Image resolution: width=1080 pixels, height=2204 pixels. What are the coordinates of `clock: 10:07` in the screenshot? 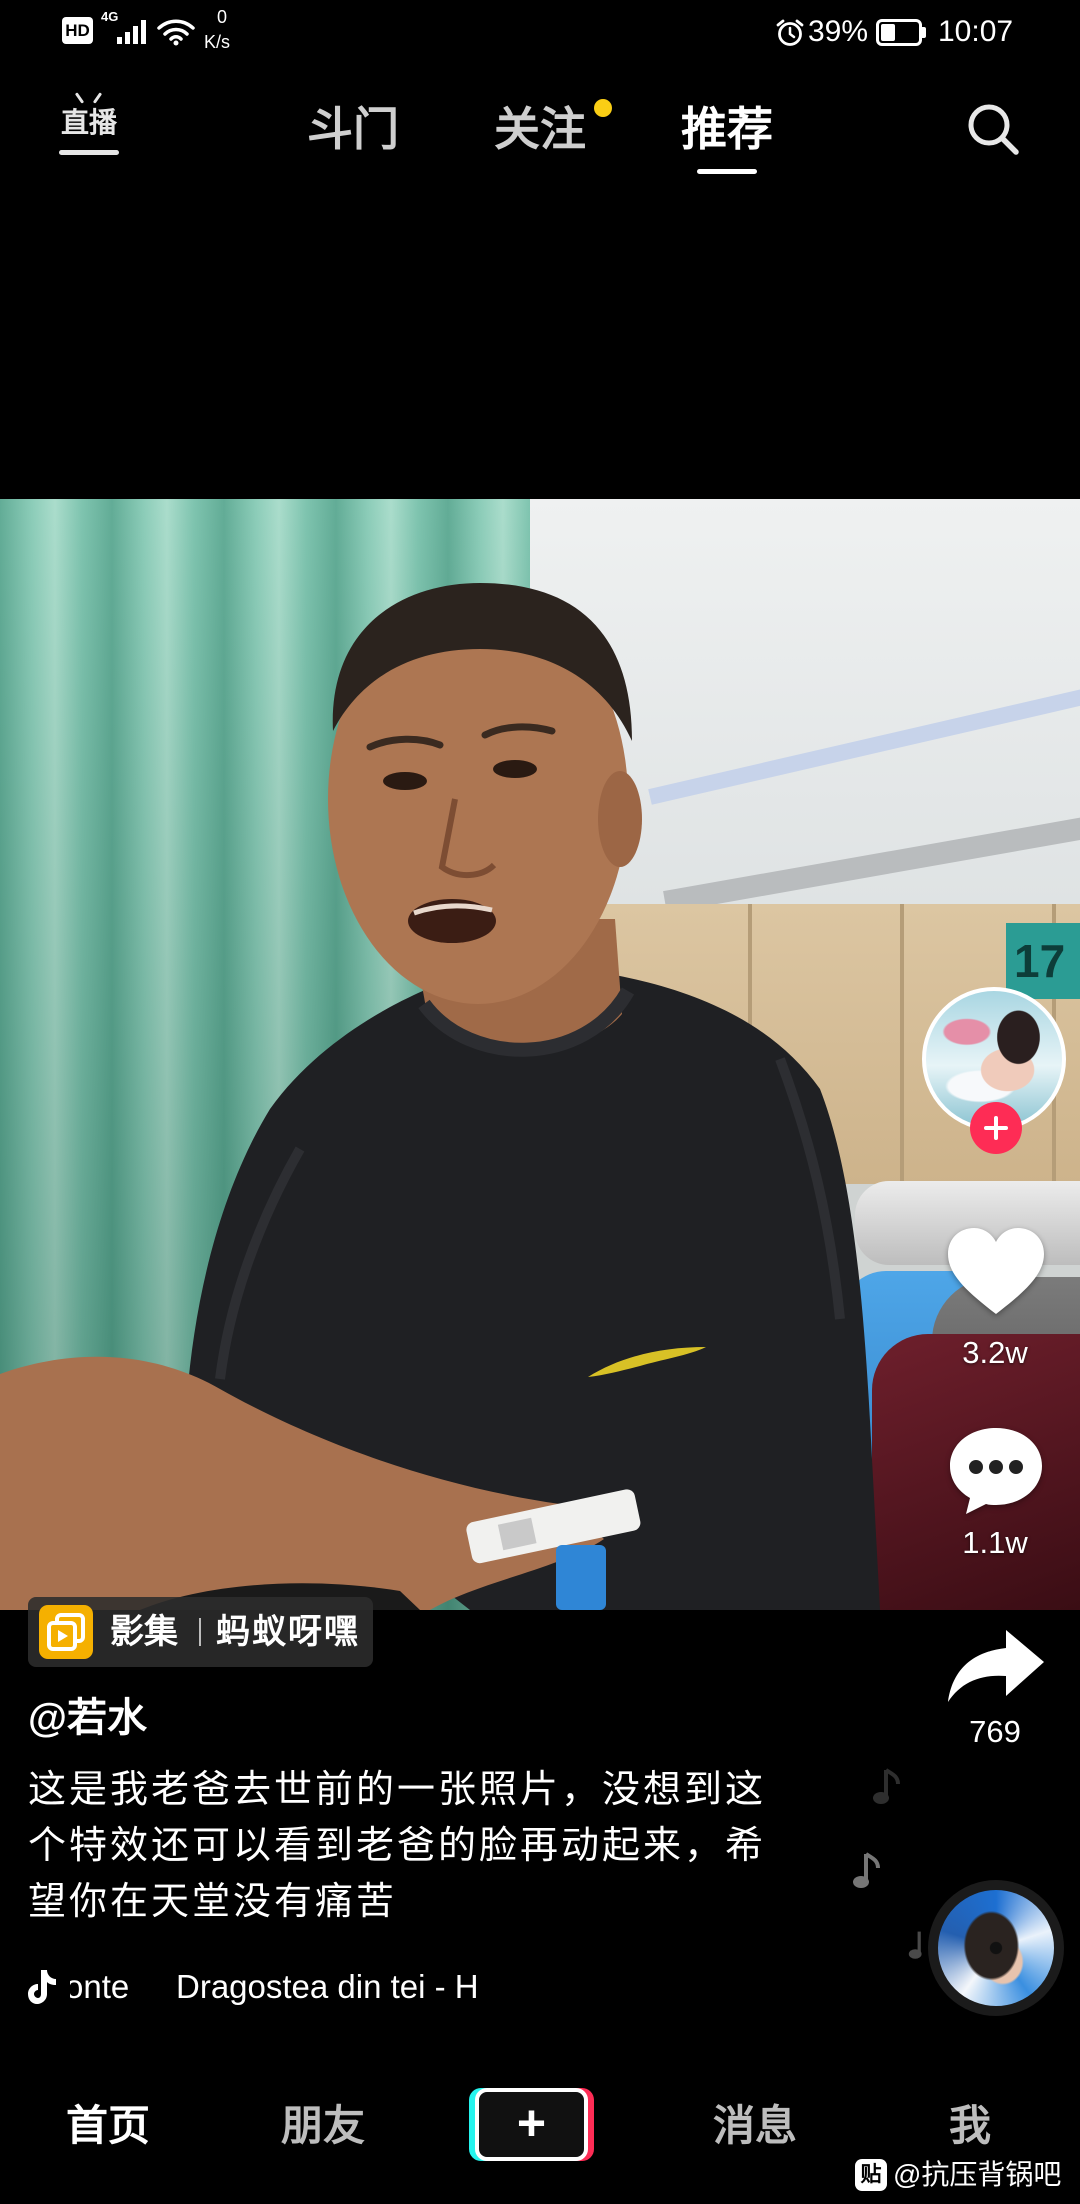 It's located at (976, 31).